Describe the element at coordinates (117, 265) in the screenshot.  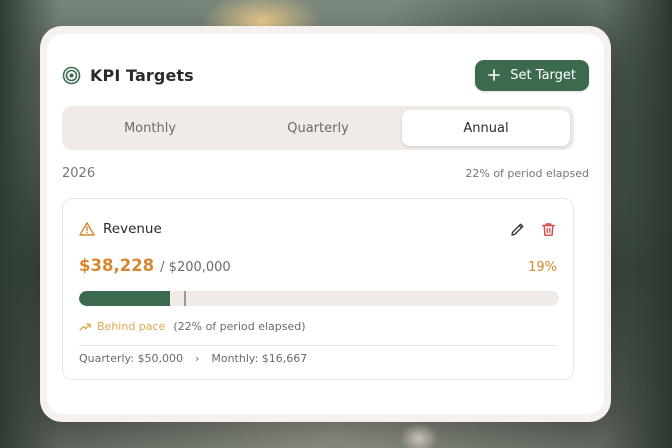
I see `current-value: $38,228` at that location.